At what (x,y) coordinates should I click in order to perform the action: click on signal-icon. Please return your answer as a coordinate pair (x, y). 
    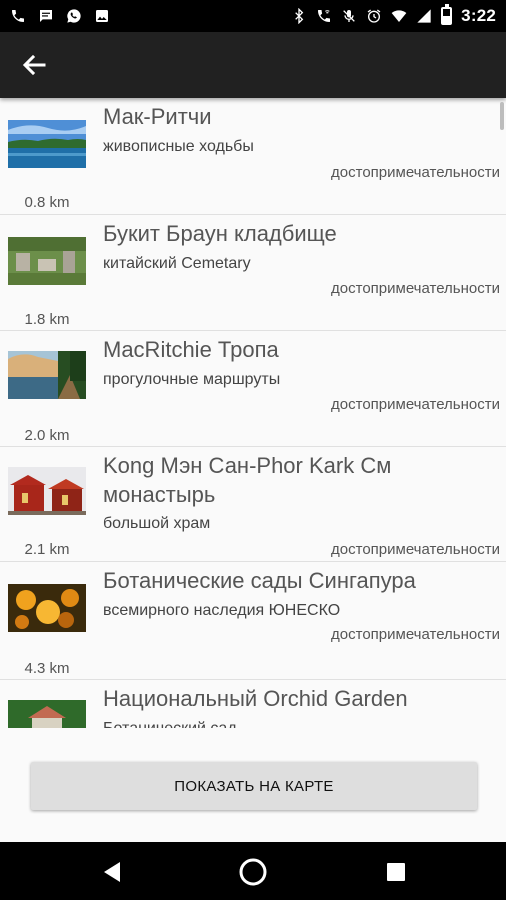
    Looking at the image, I should click on (424, 16).